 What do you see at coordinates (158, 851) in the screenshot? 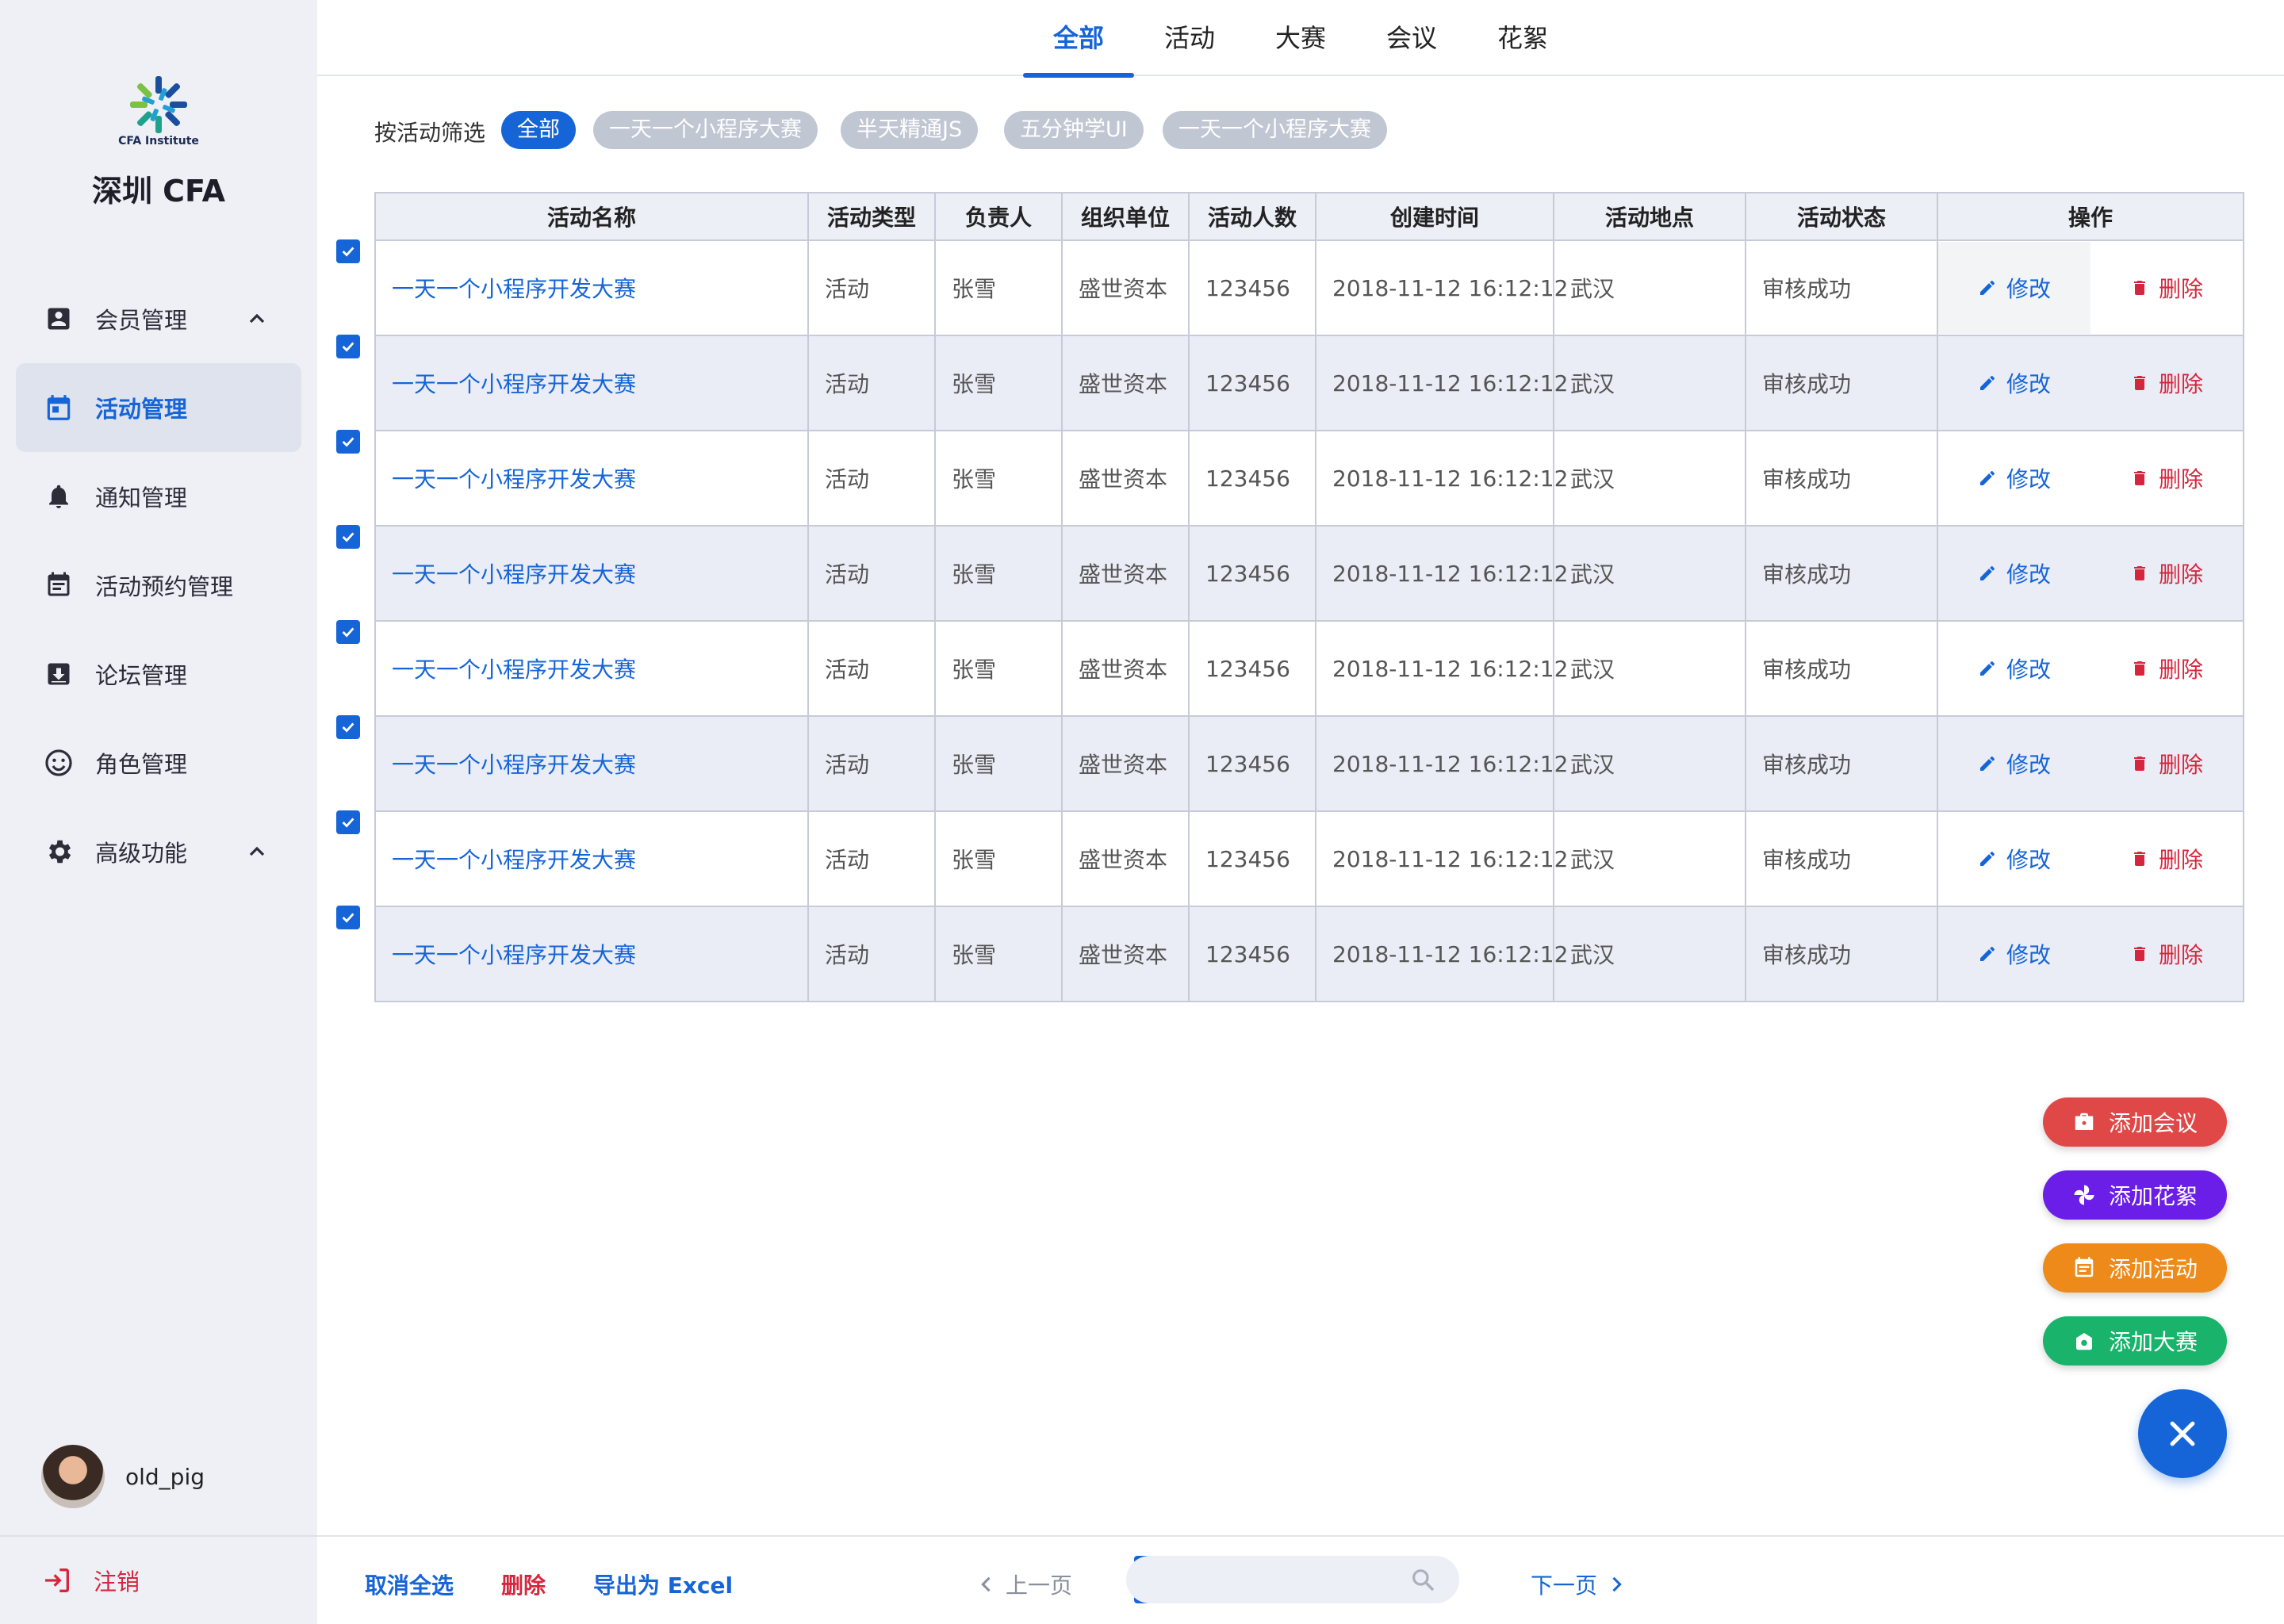
I see `sidebar-item-advanced: 高级功能` at bounding box center [158, 851].